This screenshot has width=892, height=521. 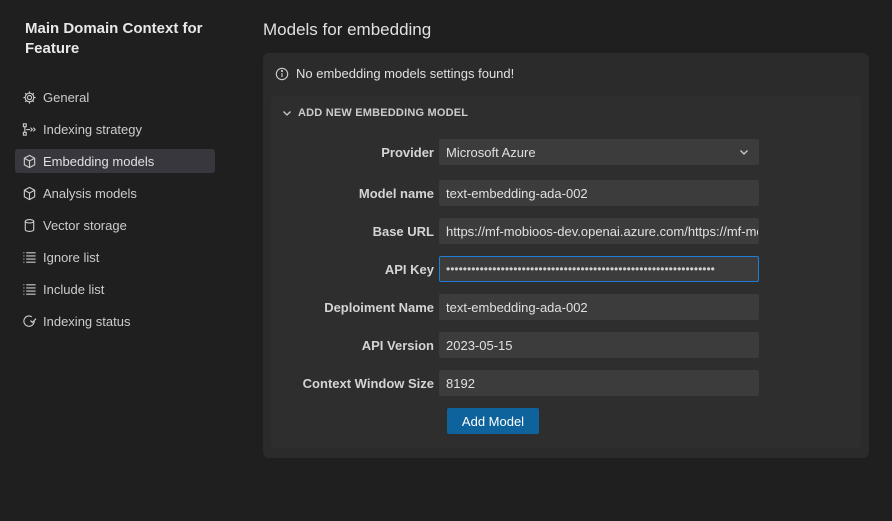 I want to click on sidebar-item-indexing-status: Indexing status, so click(x=115, y=321).